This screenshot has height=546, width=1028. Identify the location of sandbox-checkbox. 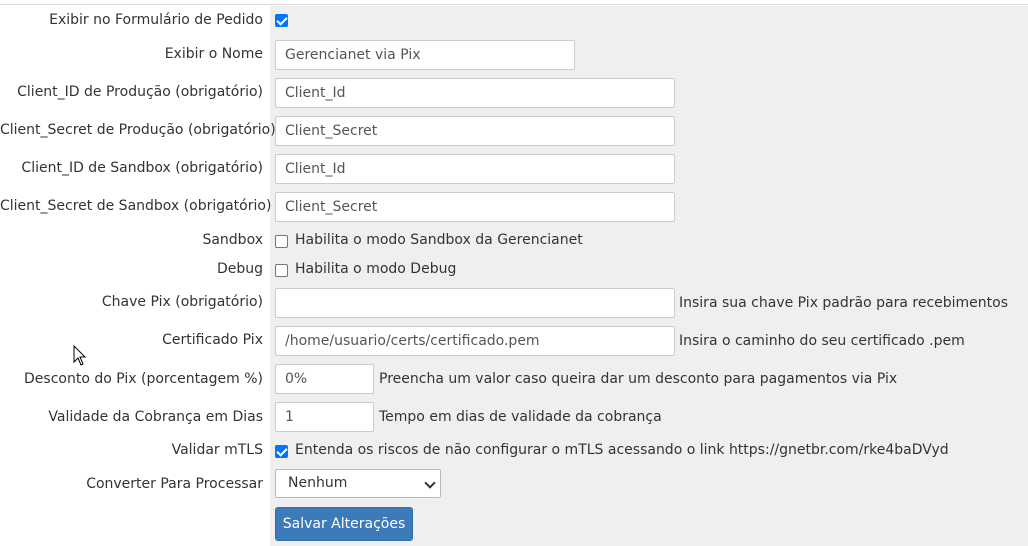
(281, 241).